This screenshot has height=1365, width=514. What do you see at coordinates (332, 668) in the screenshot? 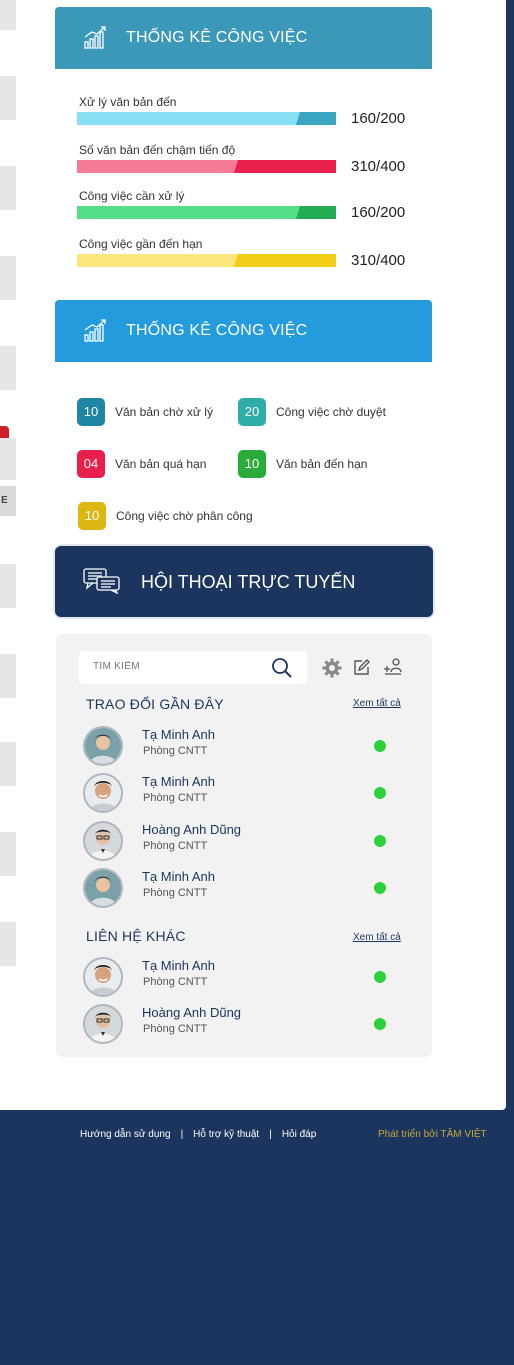
I see `gear-icon` at bounding box center [332, 668].